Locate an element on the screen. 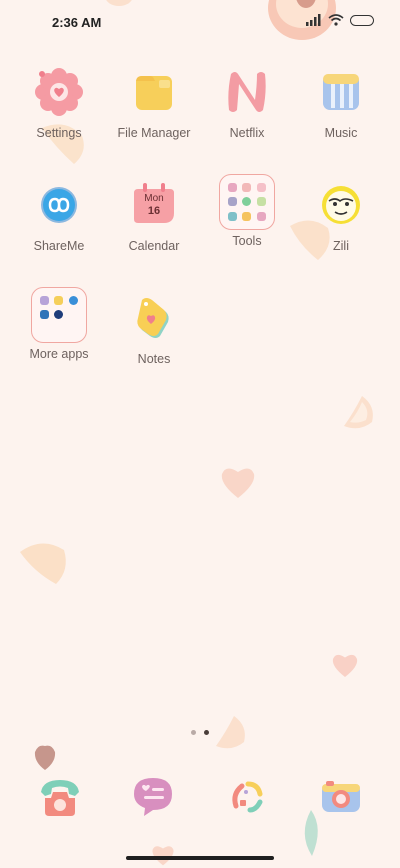 This screenshot has height=868, width=400. netflix-icon is located at coordinates (247, 92).